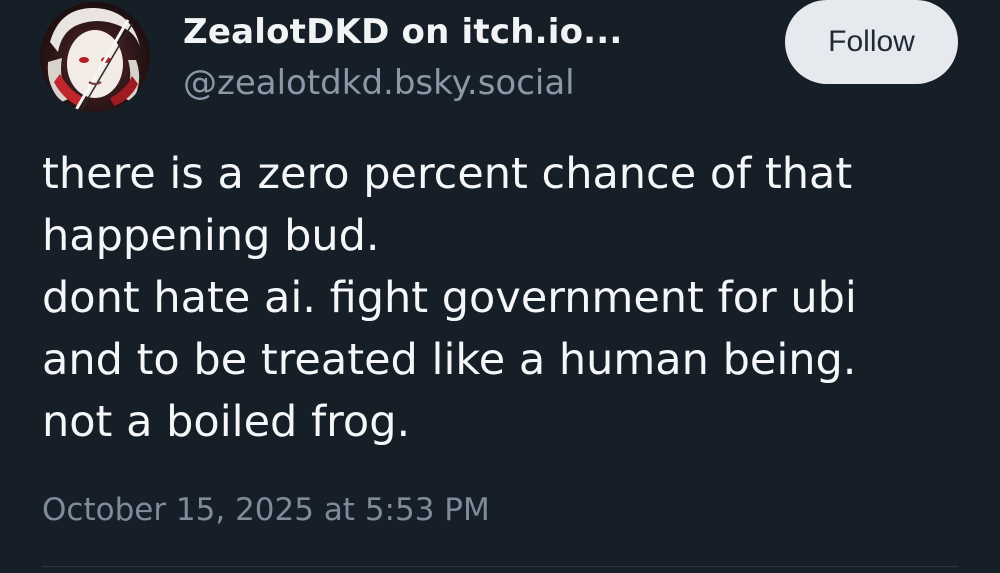 The width and height of the screenshot is (1000, 573). I want to click on post-text-line: happening bud., so click(211, 236).